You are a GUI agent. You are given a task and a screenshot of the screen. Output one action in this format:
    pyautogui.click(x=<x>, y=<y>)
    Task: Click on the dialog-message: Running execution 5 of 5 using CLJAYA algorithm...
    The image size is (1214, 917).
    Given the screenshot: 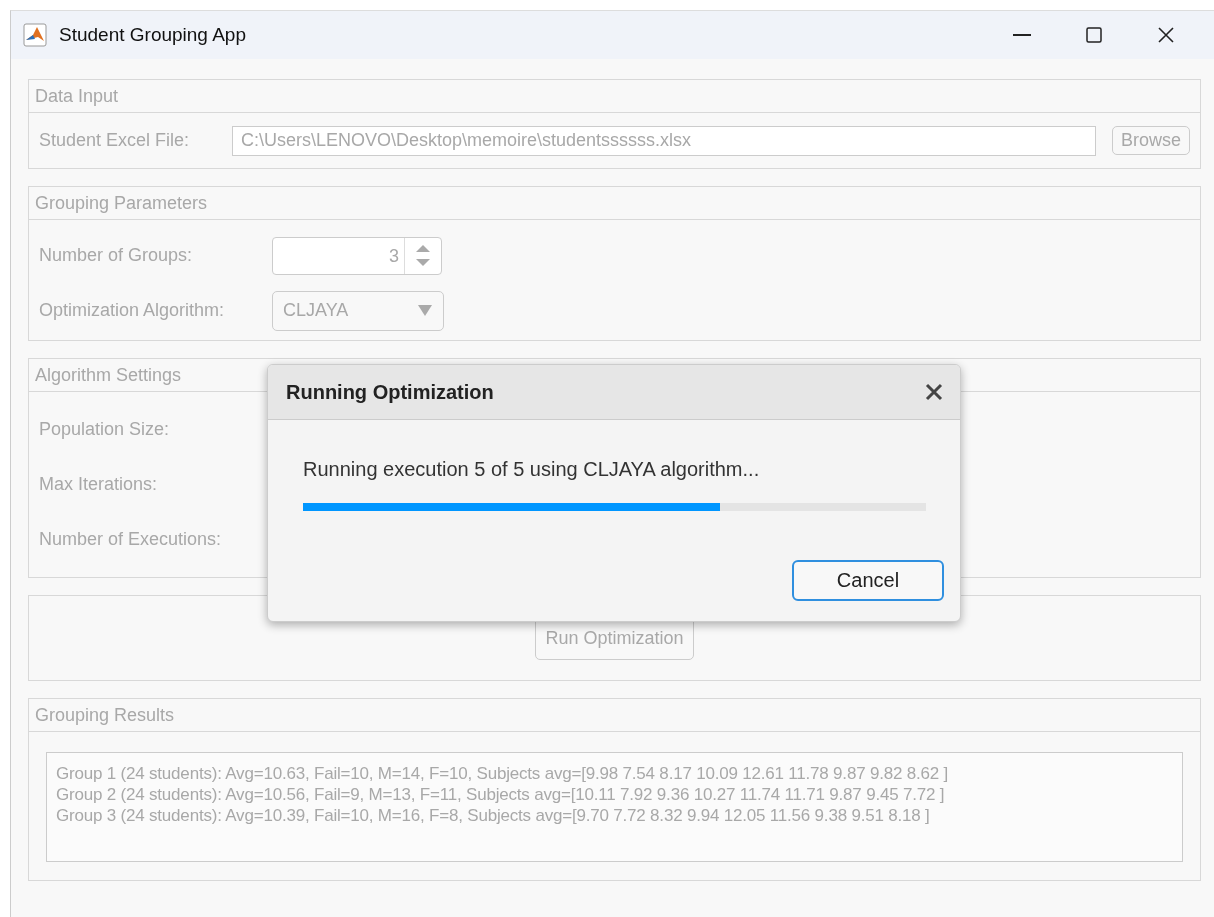 What is the action you would take?
    pyautogui.click(x=532, y=469)
    